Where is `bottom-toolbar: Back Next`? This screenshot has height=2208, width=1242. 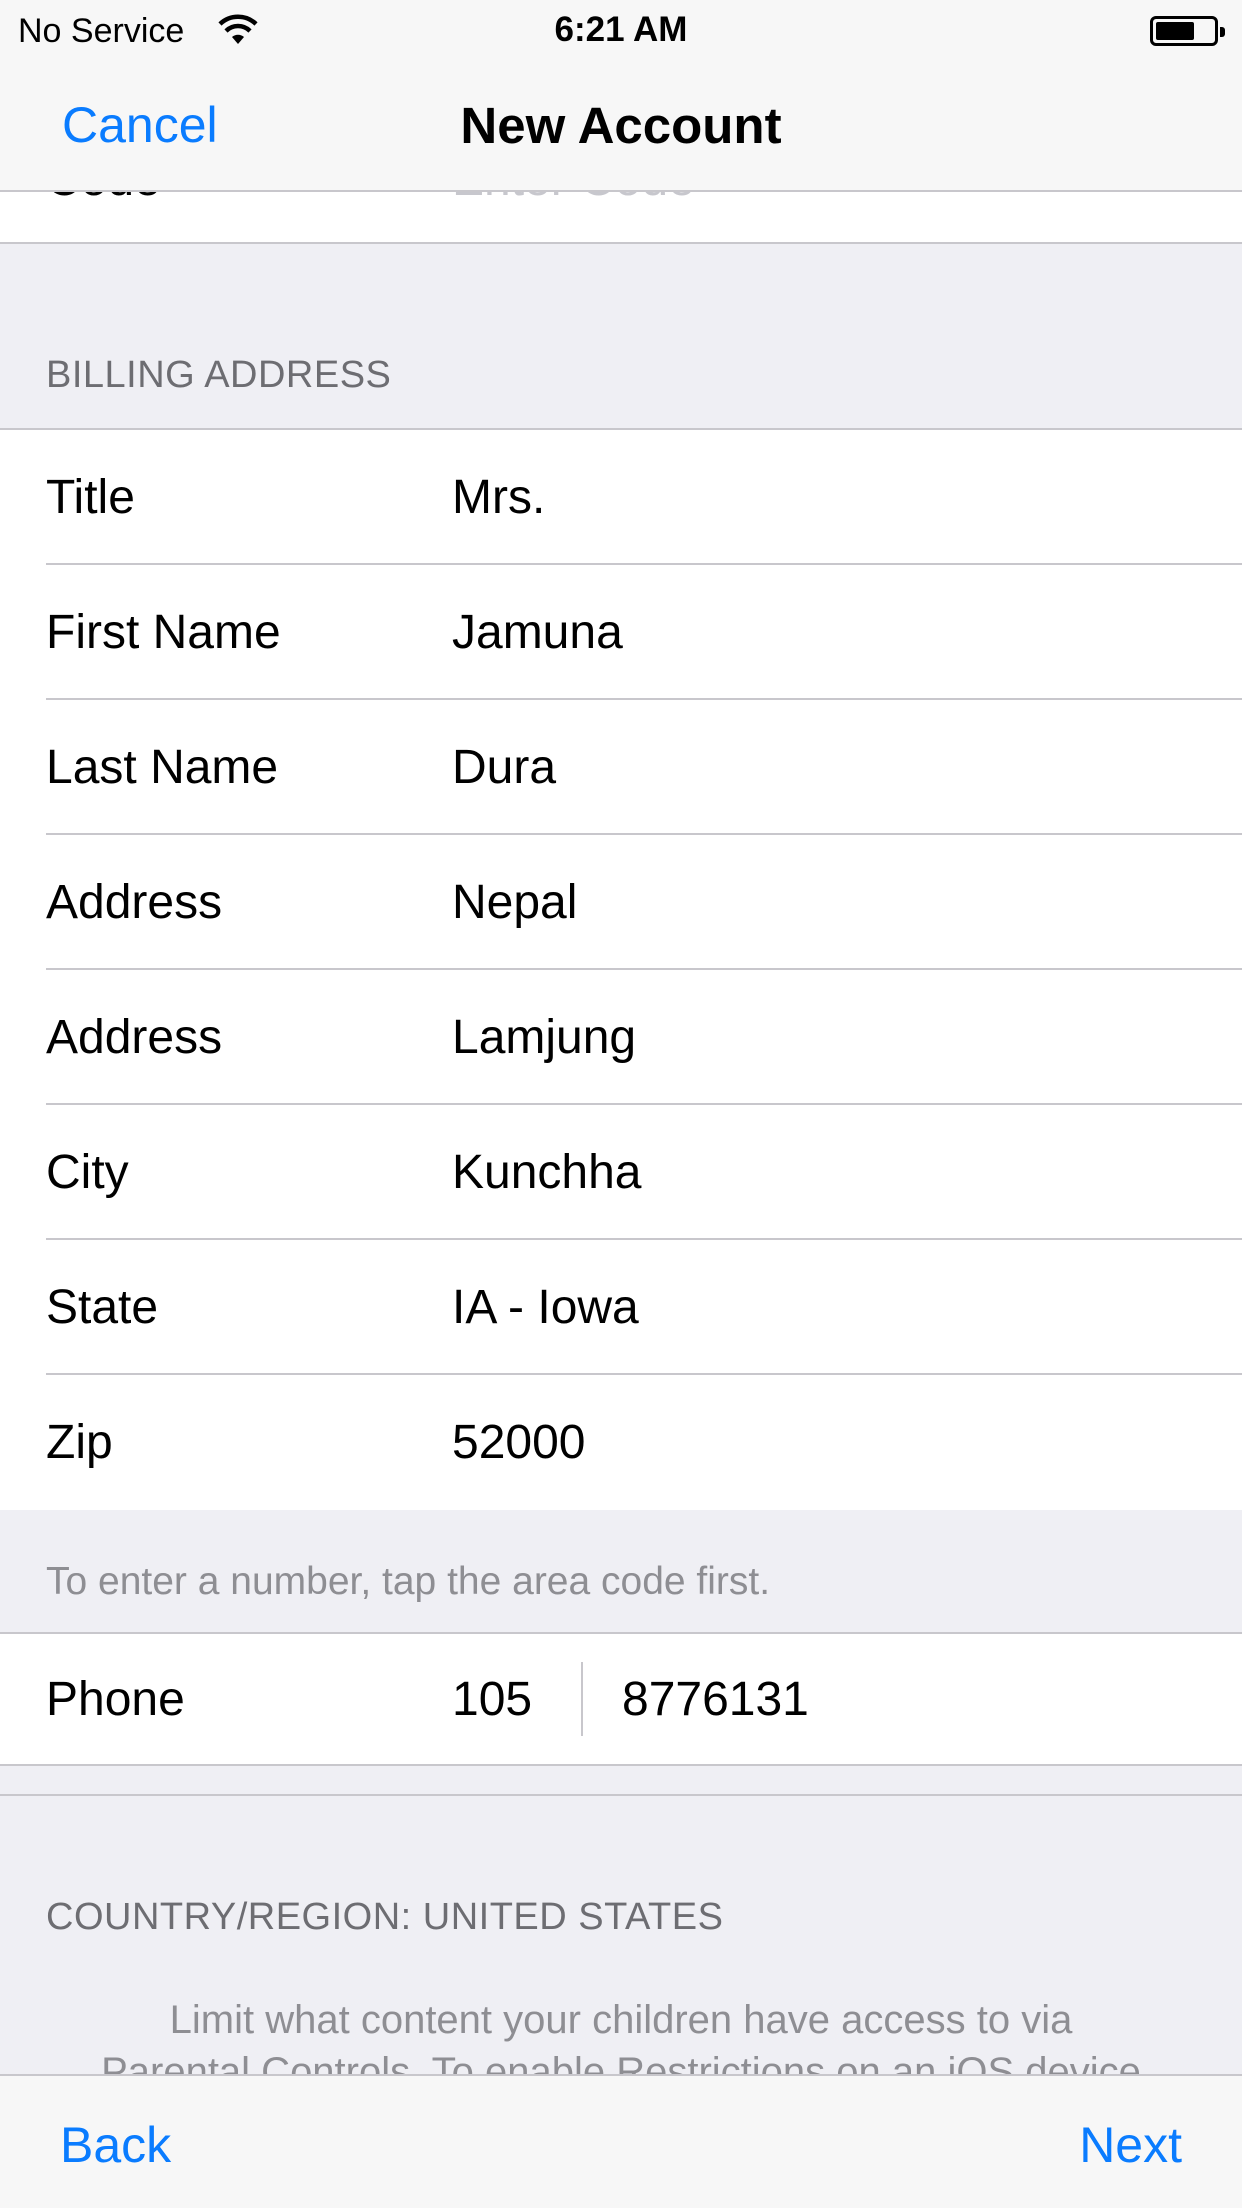
bottom-toolbar: Back Next is located at coordinates (621, 2141).